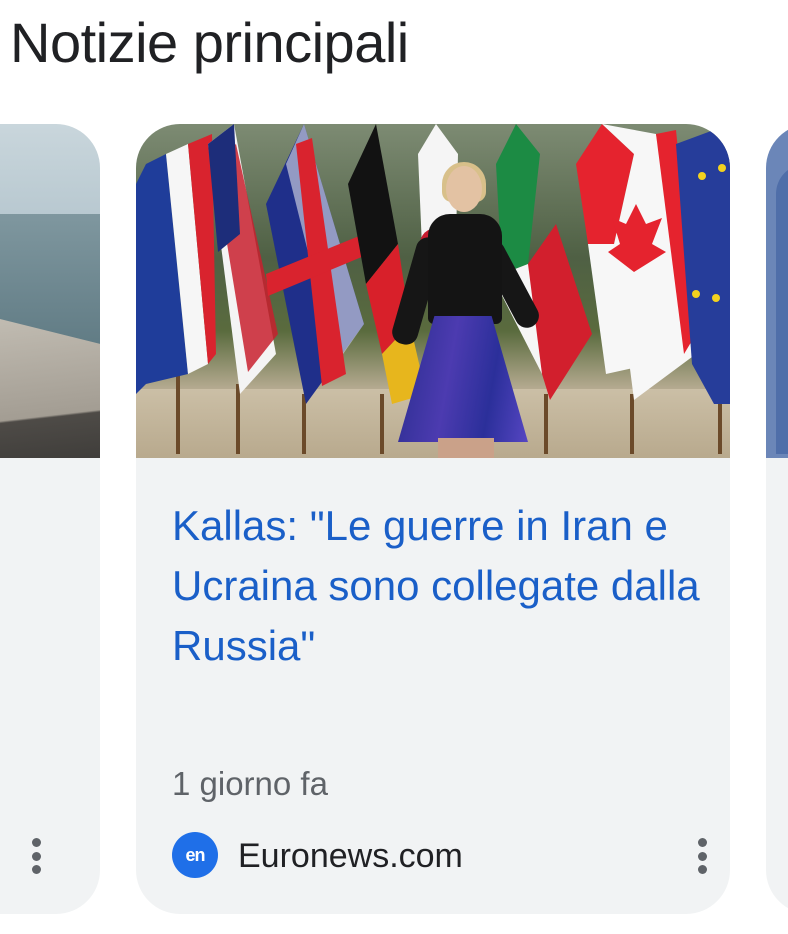 The image size is (788, 934). I want to click on flag-uk, so click(315, 264).